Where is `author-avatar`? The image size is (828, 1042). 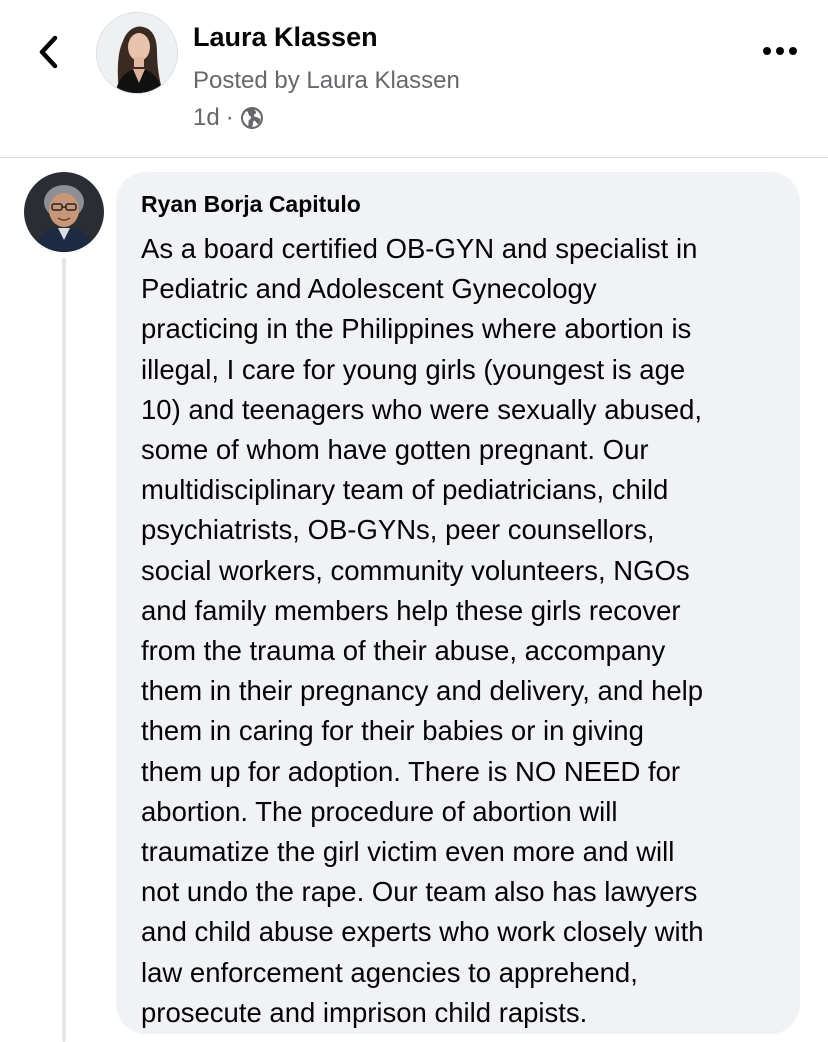
author-avatar is located at coordinates (137, 53).